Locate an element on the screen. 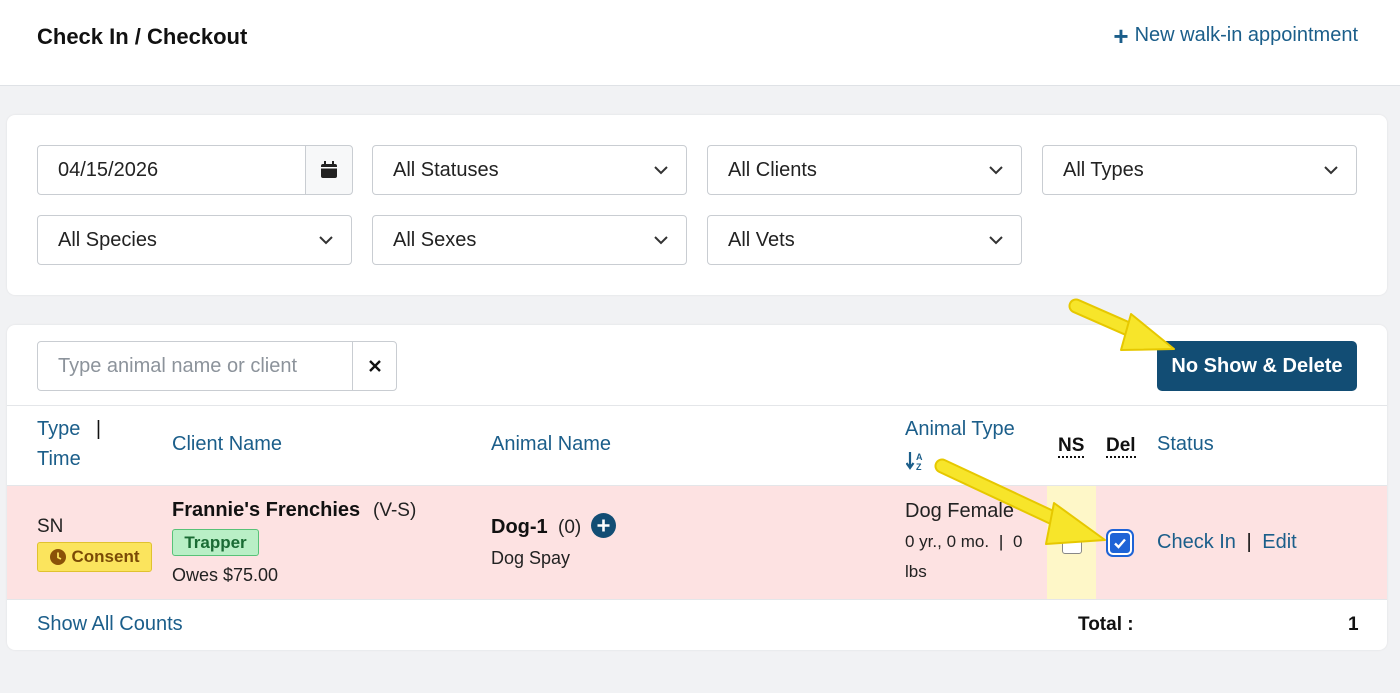  new-walkin-appointment-link: + New walk-in appointment is located at coordinates (1235, 35).